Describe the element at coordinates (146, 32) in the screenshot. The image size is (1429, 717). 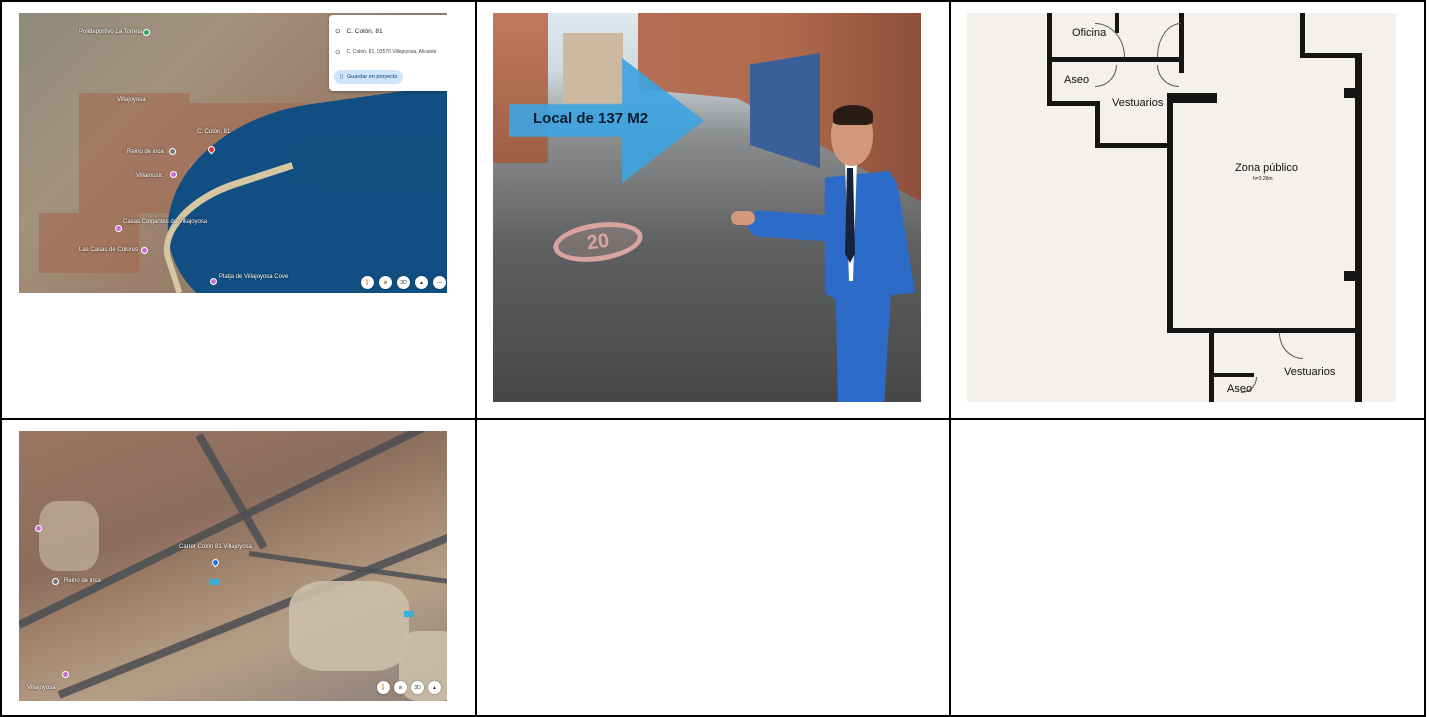
I see `park-pin-icon` at that location.